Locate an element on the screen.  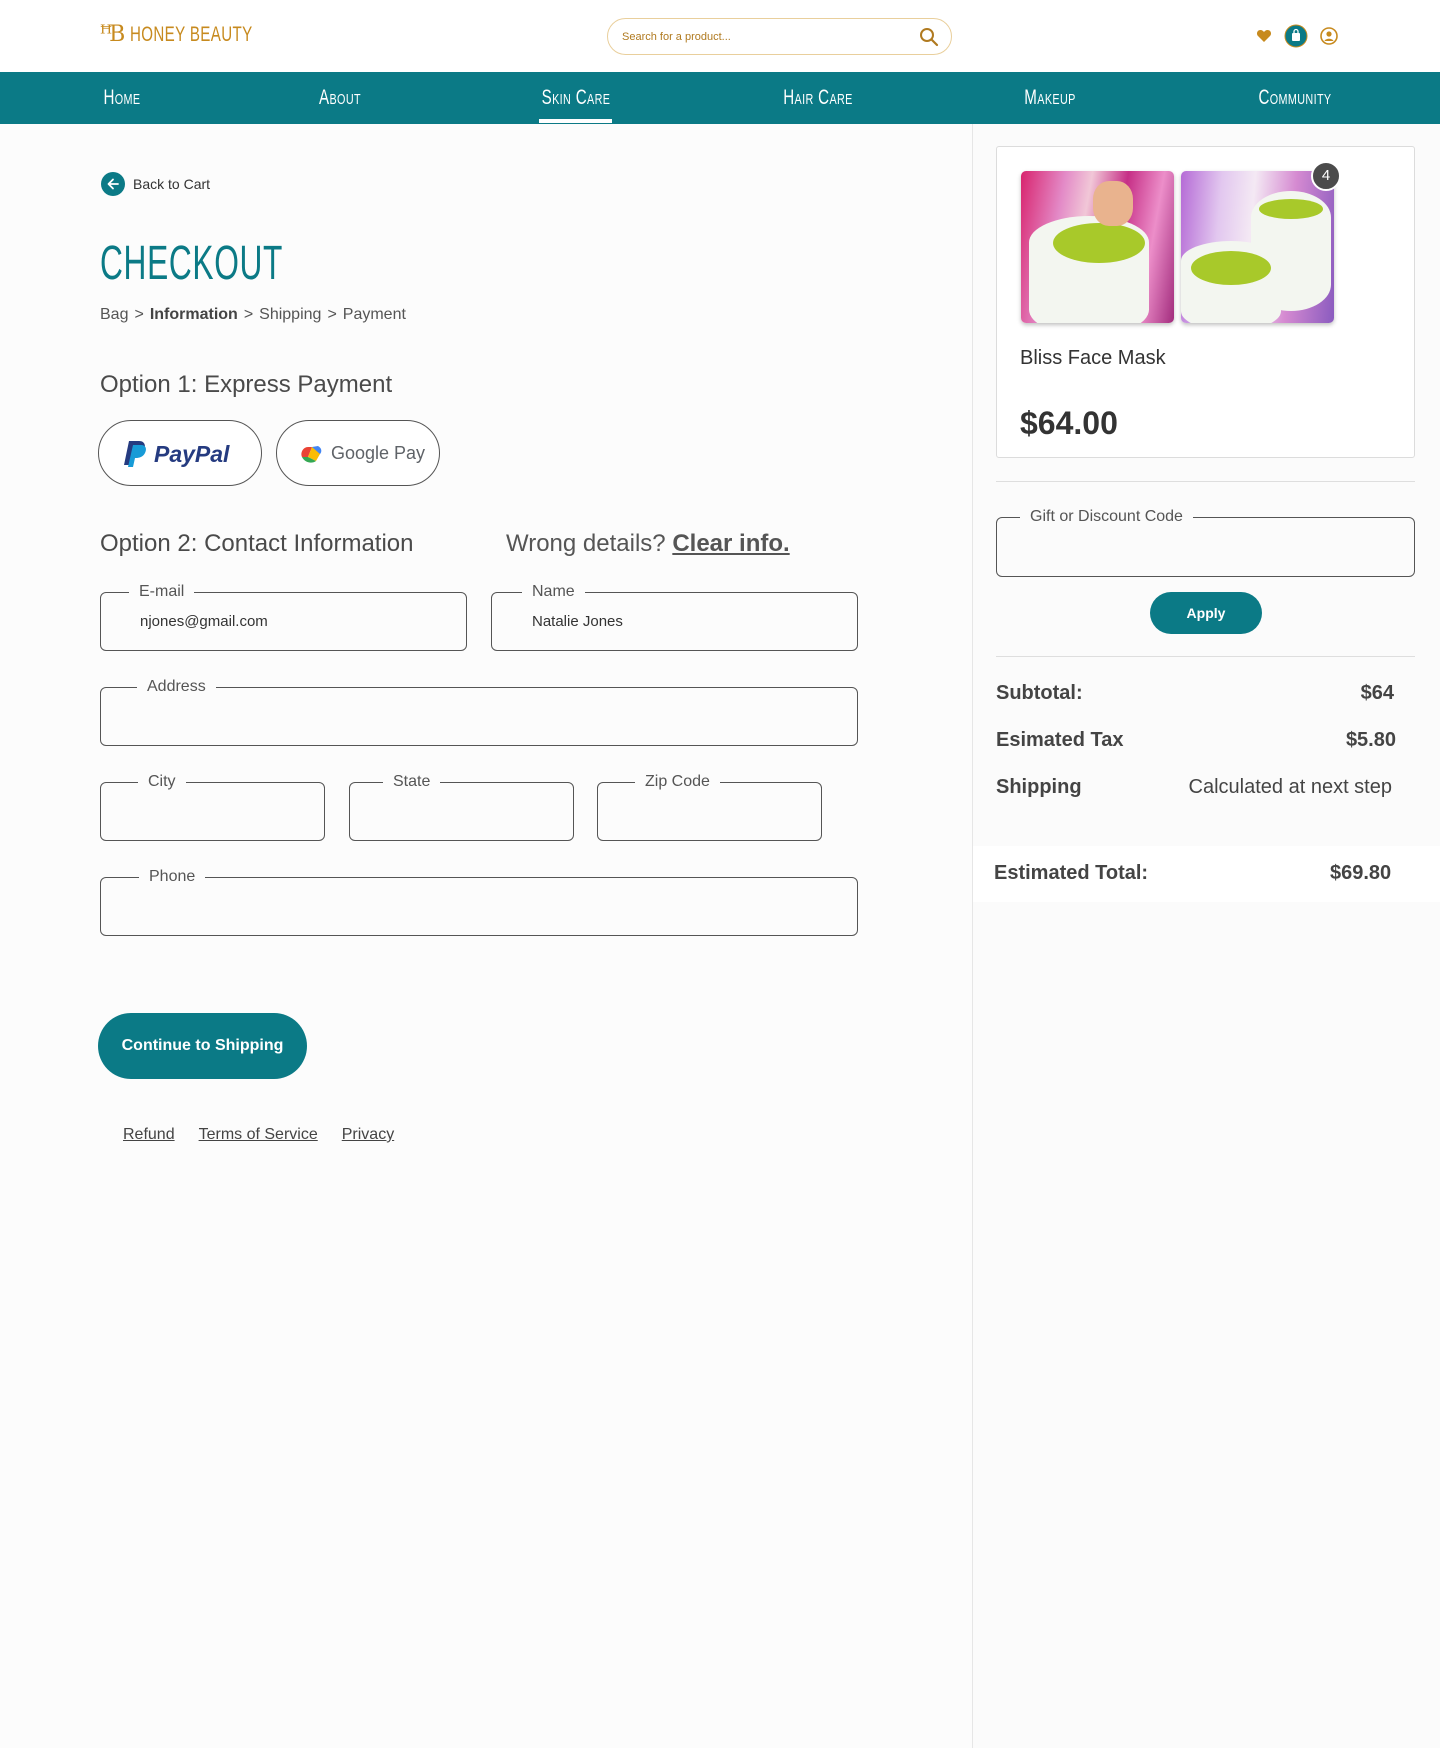
nav-item-community: Community is located at coordinates (1295, 98).